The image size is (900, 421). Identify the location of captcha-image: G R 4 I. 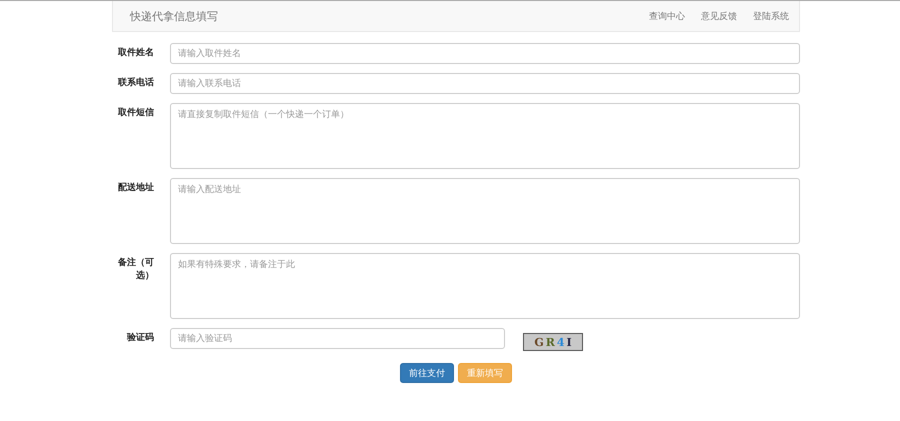
(553, 342).